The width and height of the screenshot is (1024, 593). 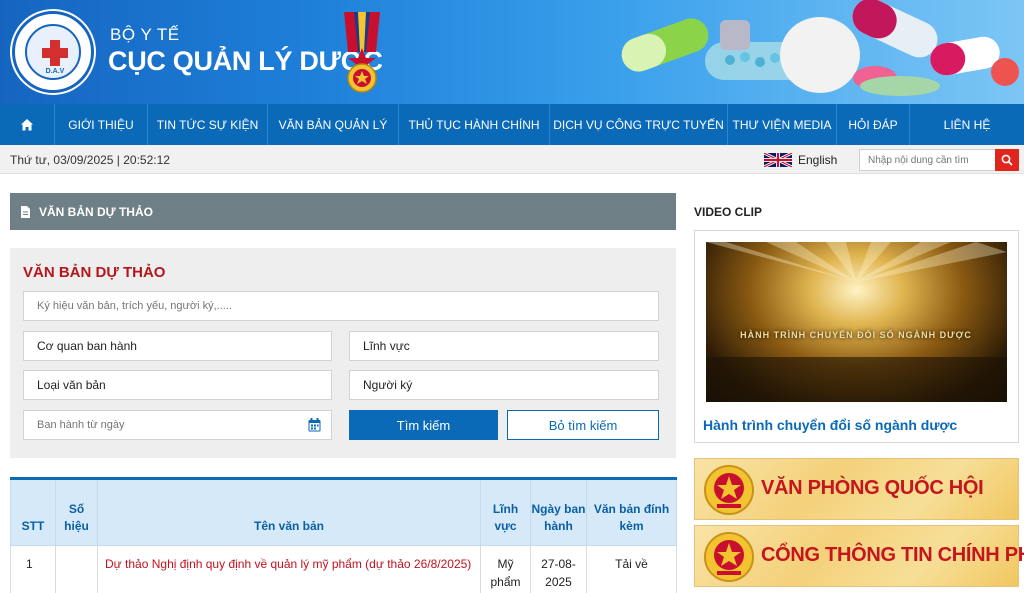 What do you see at coordinates (76, 512) in the screenshot?
I see `col-header-number: Số hiệu` at bounding box center [76, 512].